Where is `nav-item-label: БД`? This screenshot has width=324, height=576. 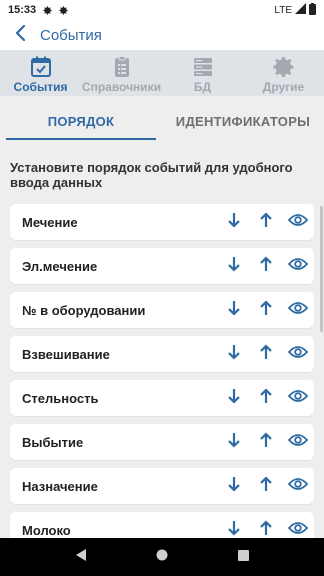
nav-item-label: БД is located at coordinates (202, 87).